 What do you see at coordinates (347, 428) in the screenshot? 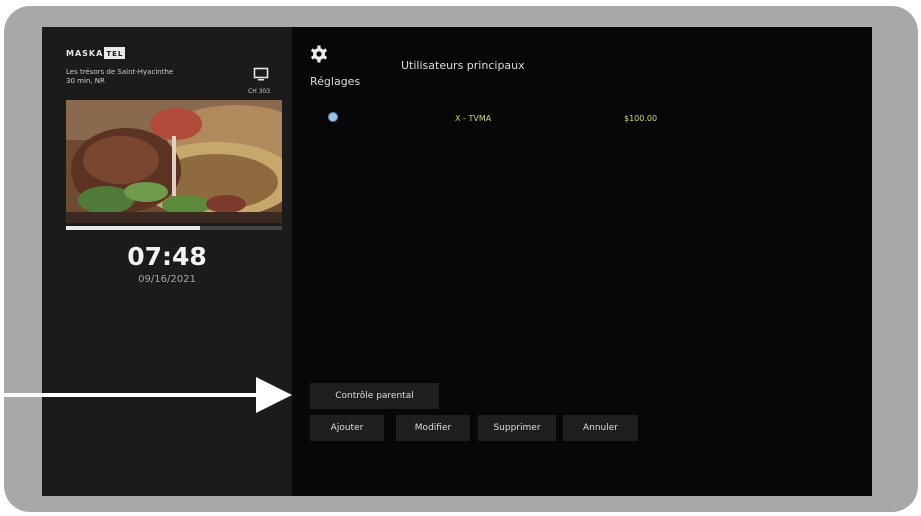
I see `add-button: Ajouter` at bounding box center [347, 428].